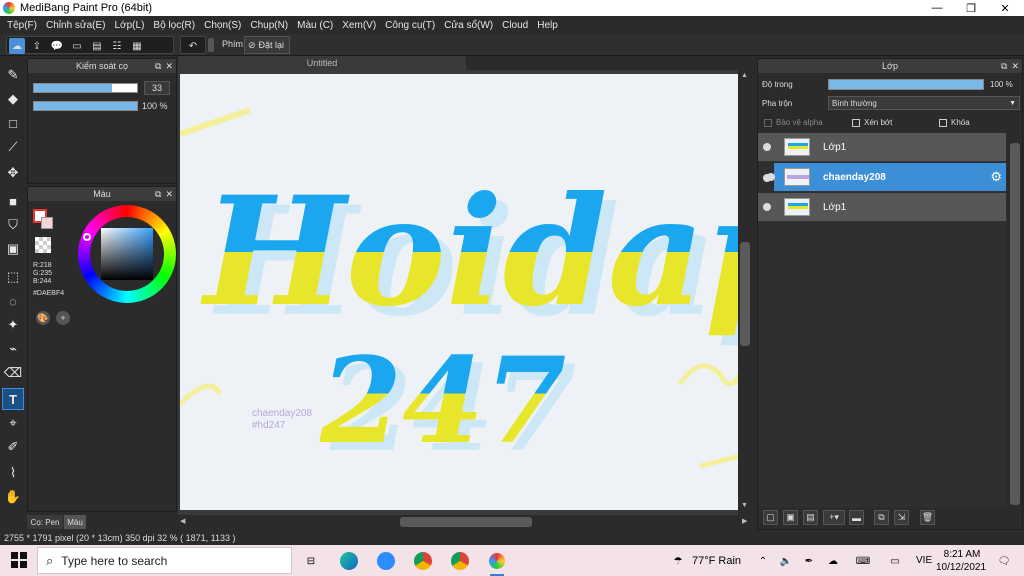  What do you see at coordinates (137, 46) in the screenshot?
I see `grid-icon: ▦` at bounding box center [137, 46].